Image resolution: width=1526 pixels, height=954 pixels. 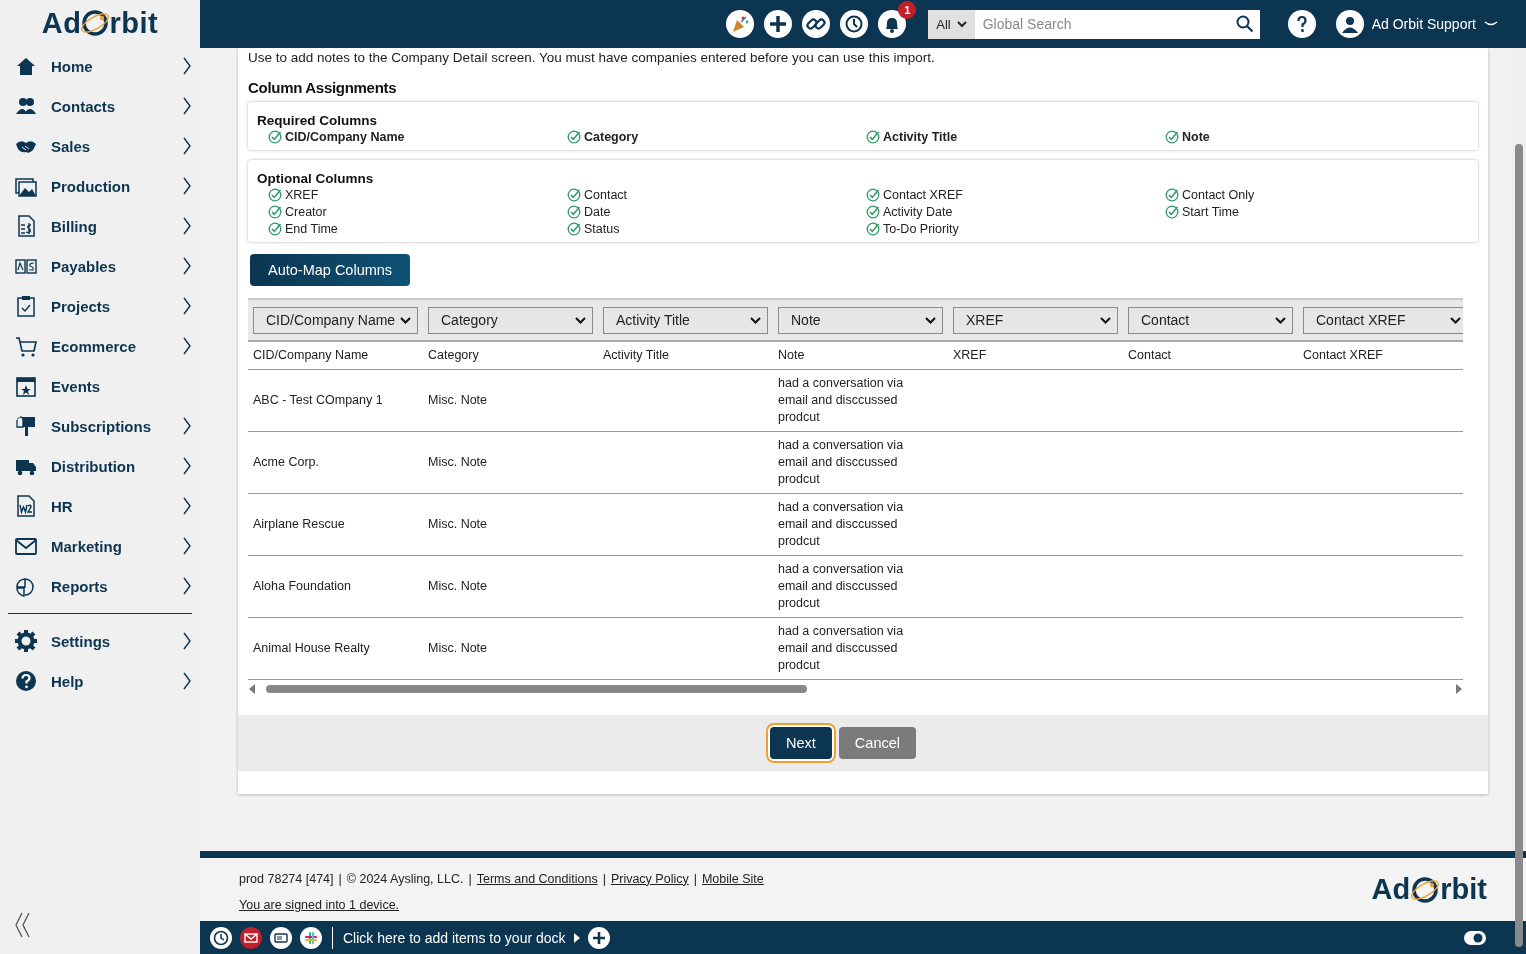 I want to click on column-header: CID/Company Name, so click(x=335, y=355).